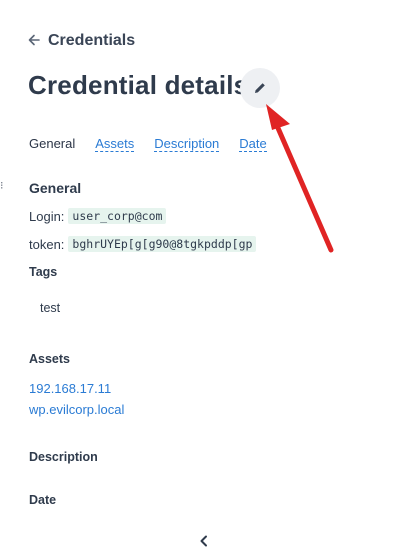  What do you see at coordinates (52, 144) in the screenshot?
I see `tab-general: General` at bounding box center [52, 144].